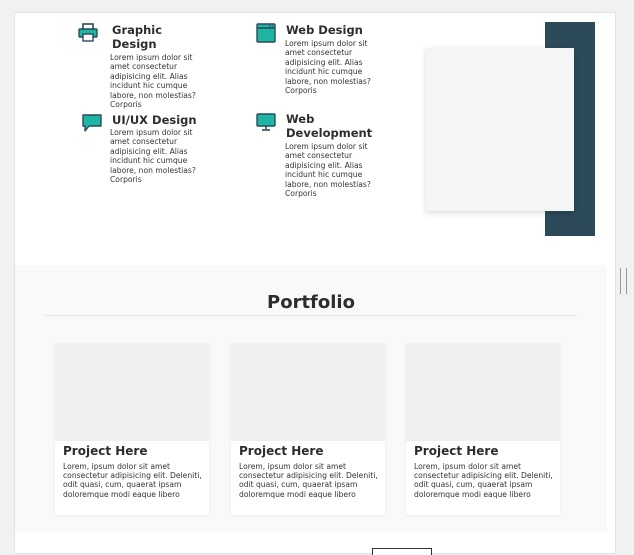 The height and width of the screenshot is (555, 634). What do you see at coordinates (137, 37) in the screenshot?
I see `service-title: Graphic Design` at bounding box center [137, 37].